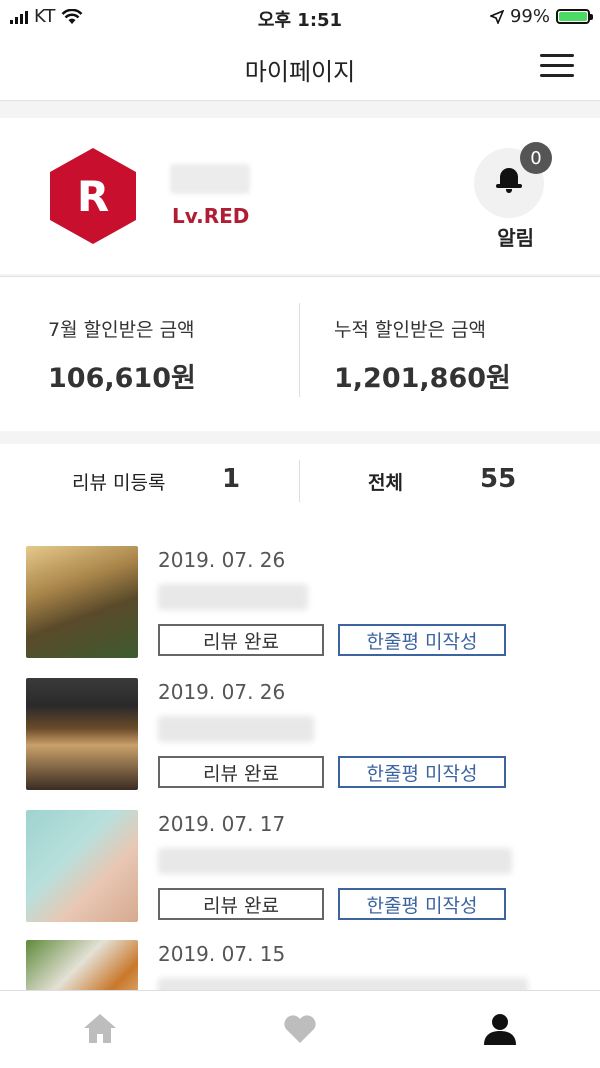 The height and width of the screenshot is (1068, 600). What do you see at coordinates (500, 1029) in the screenshot?
I see `person-icon` at bounding box center [500, 1029].